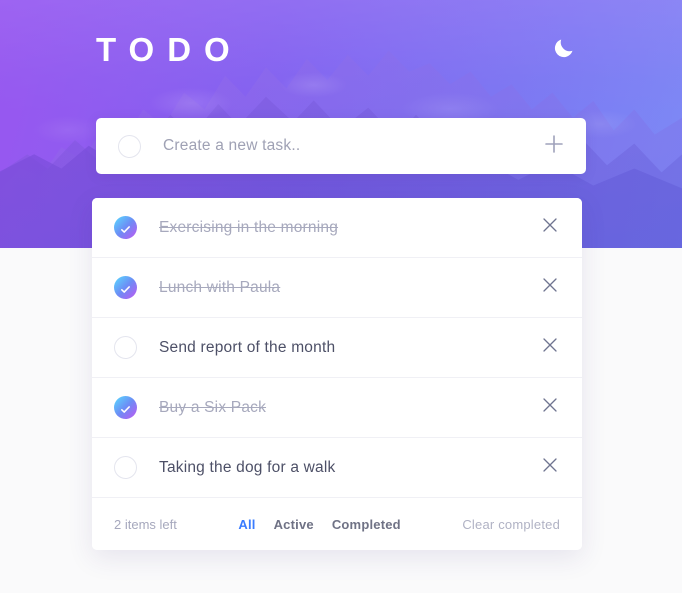 The height and width of the screenshot is (593, 682). I want to click on task-label: Exercising in the morning, so click(344, 228).